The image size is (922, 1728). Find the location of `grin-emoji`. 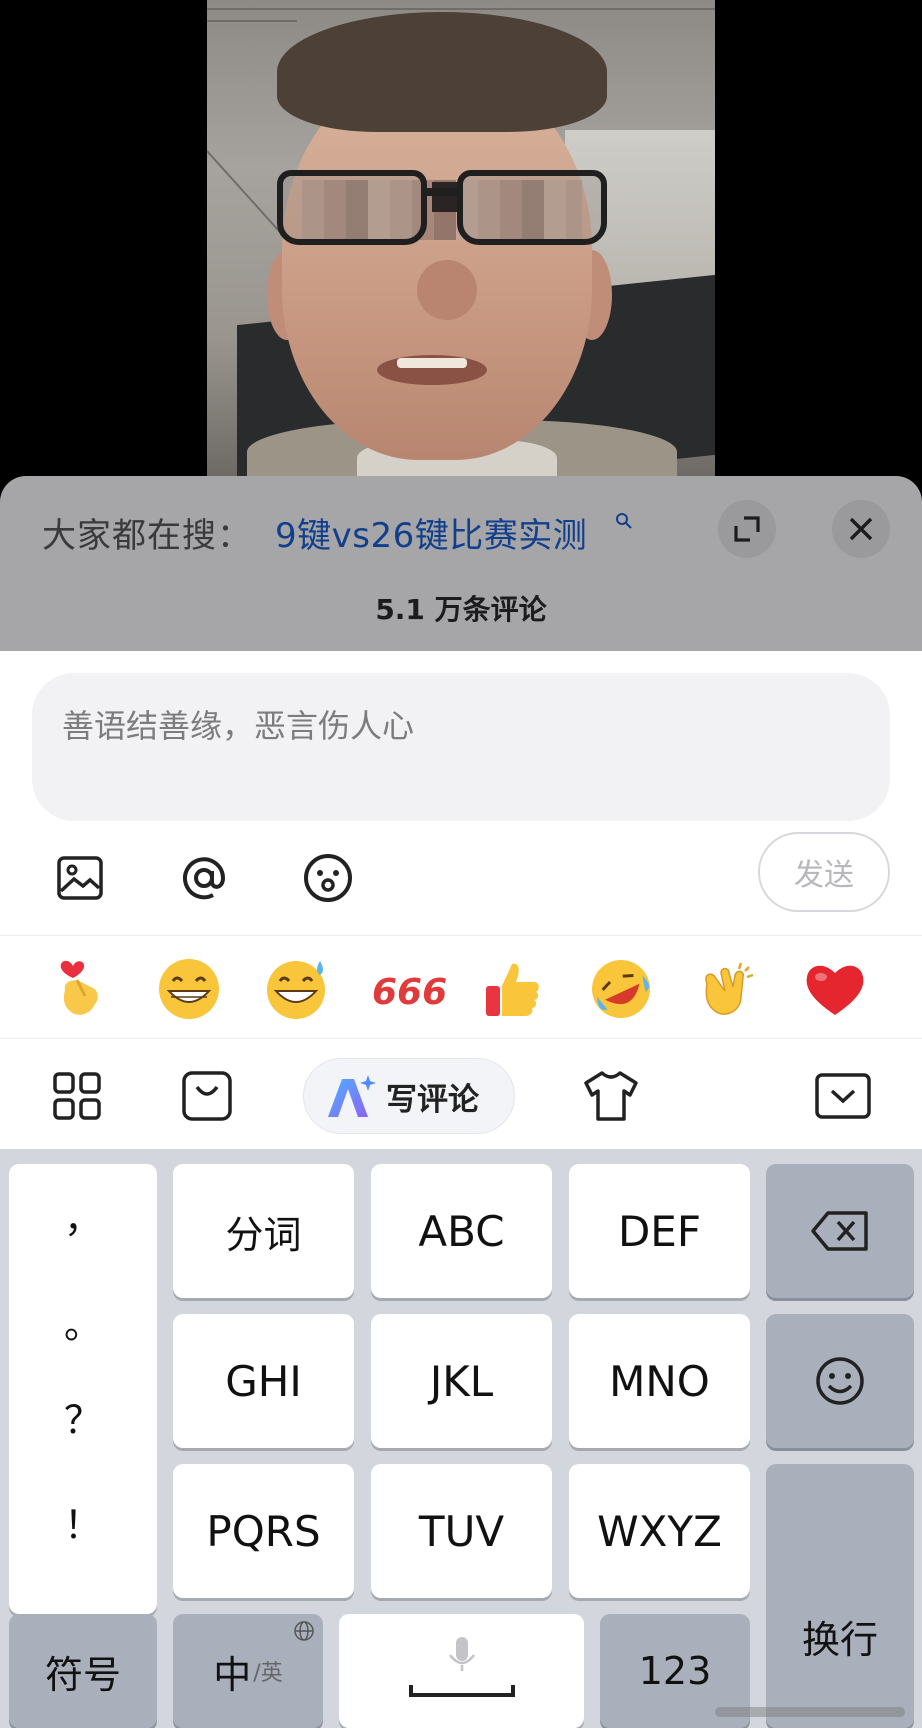

grin-emoji is located at coordinates (189, 989).